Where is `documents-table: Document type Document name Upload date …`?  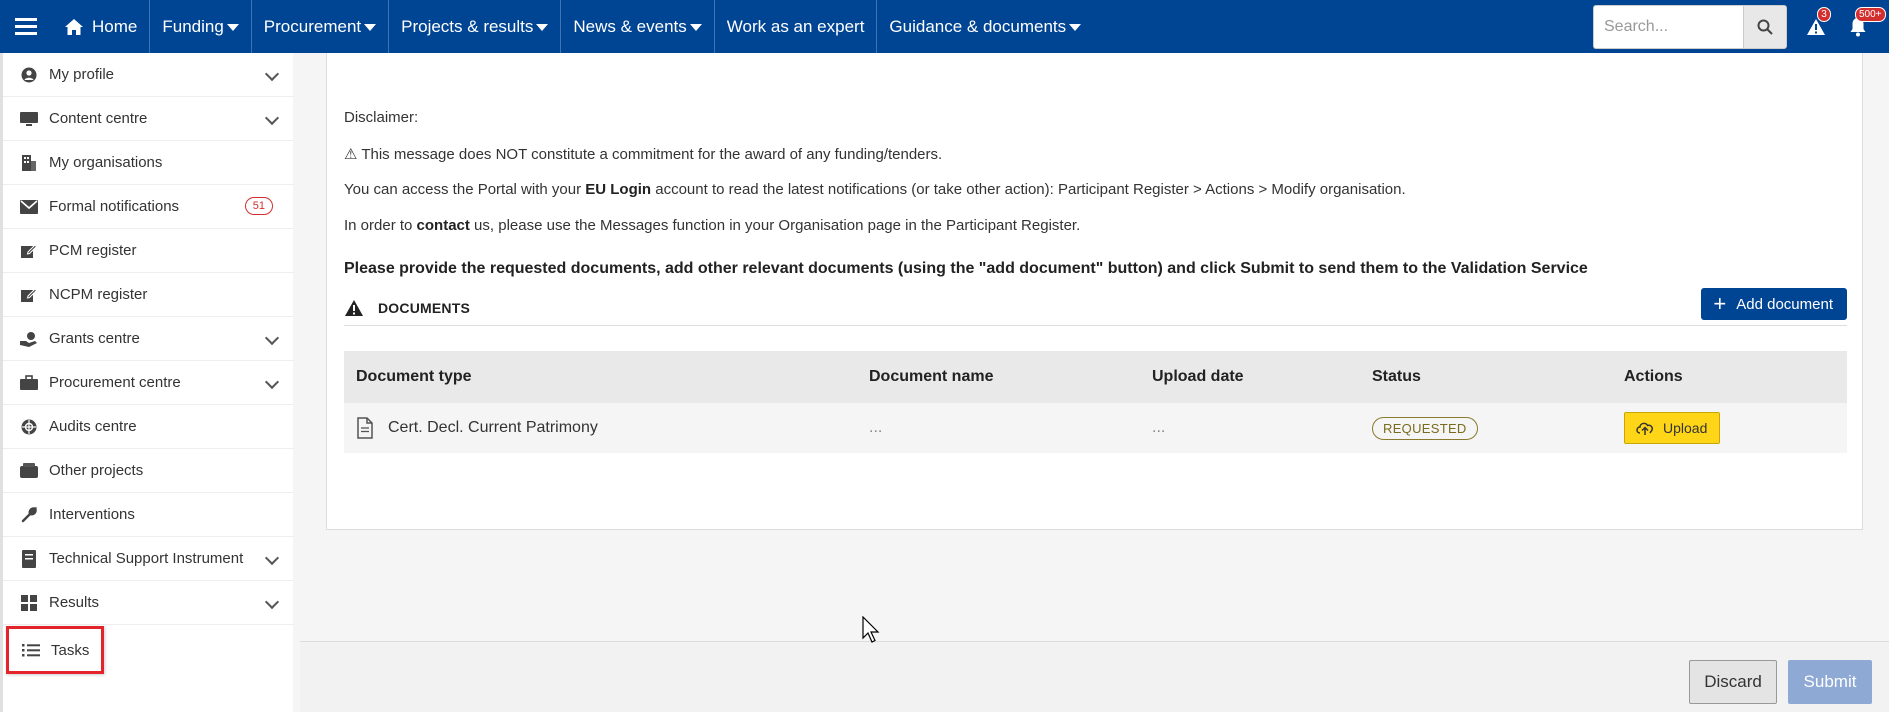
documents-table: Document type Document name Upload date … is located at coordinates (1095, 402).